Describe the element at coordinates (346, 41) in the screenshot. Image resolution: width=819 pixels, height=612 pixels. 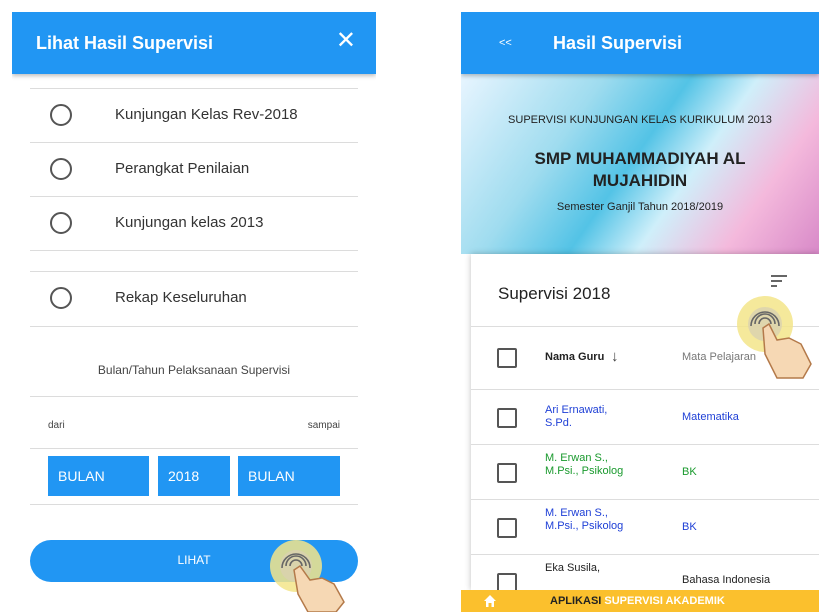
I see `close-icon: ✕` at that location.